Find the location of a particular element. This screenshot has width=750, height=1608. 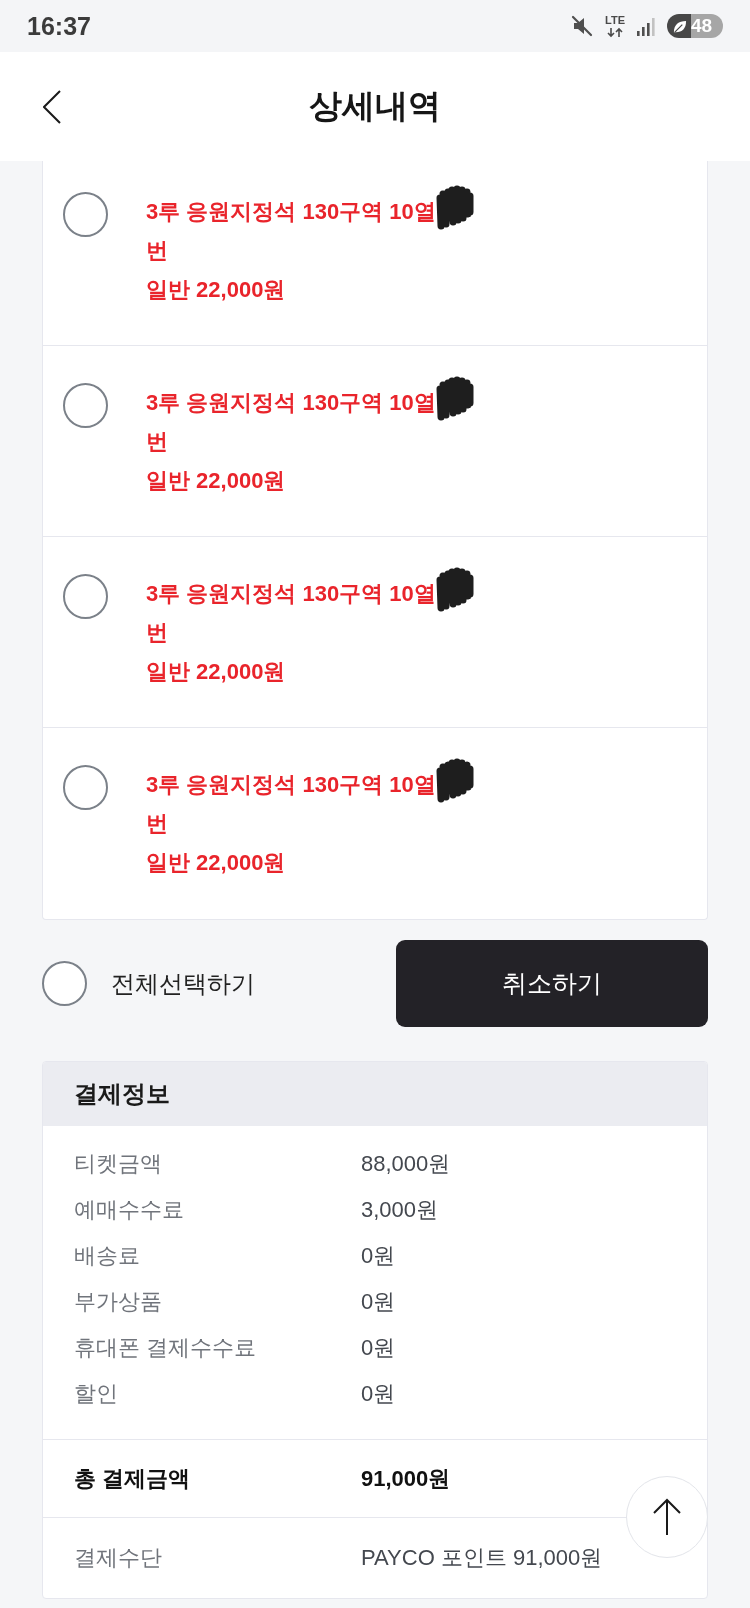

mute-icon is located at coordinates (582, 26).